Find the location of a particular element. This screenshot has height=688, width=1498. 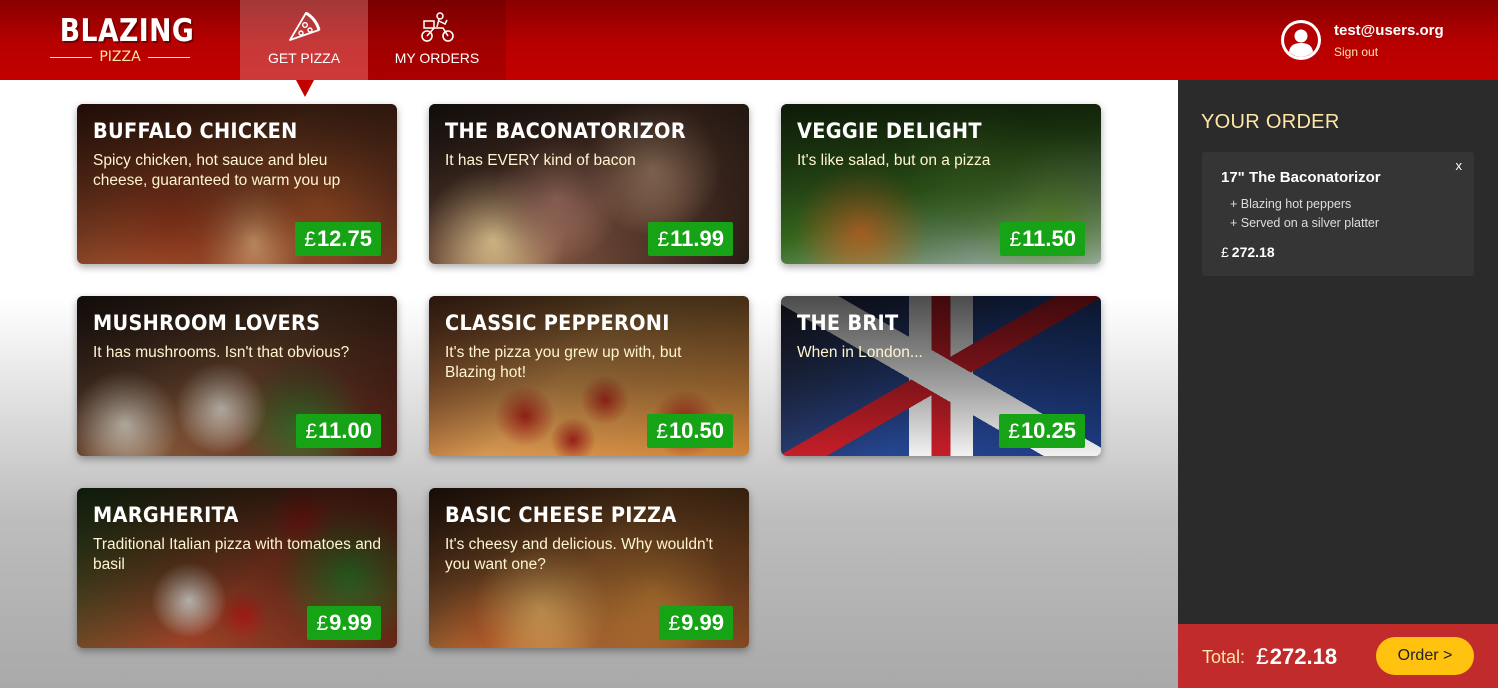

pizza-price: £11.50 is located at coordinates (1042, 239).